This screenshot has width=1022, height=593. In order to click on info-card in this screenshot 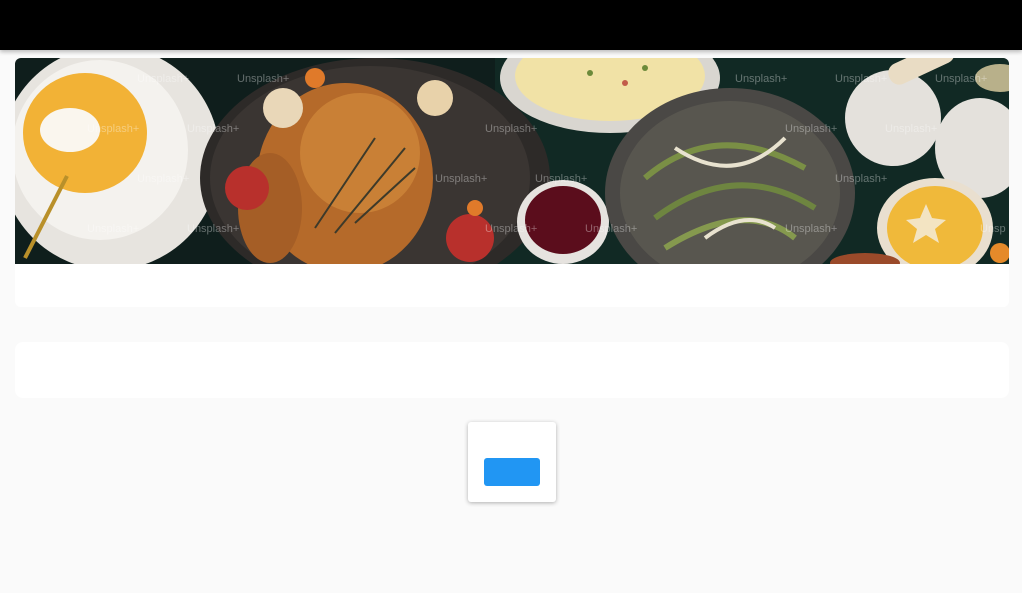, I will do `click(512, 370)`.